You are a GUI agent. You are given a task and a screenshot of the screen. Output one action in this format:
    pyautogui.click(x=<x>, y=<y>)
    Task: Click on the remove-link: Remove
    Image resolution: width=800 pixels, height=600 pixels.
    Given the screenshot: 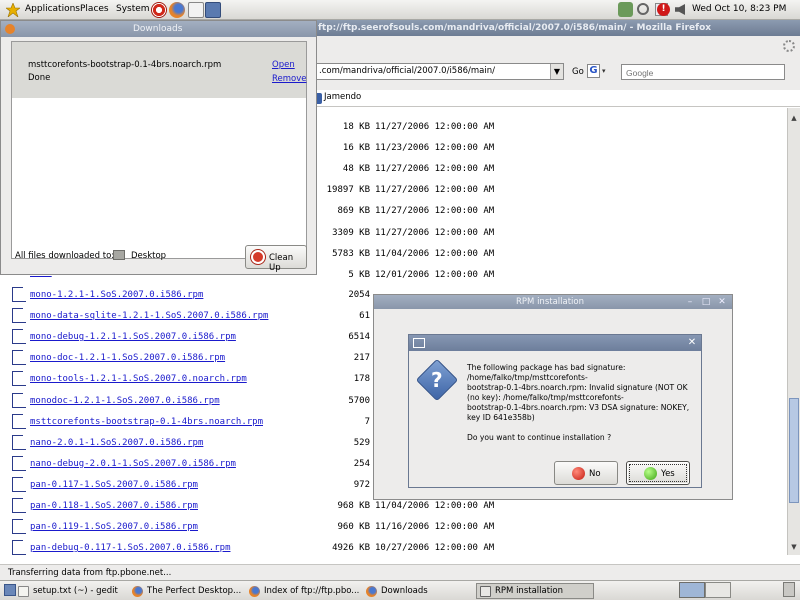 What is the action you would take?
    pyautogui.click(x=289, y=79)
    